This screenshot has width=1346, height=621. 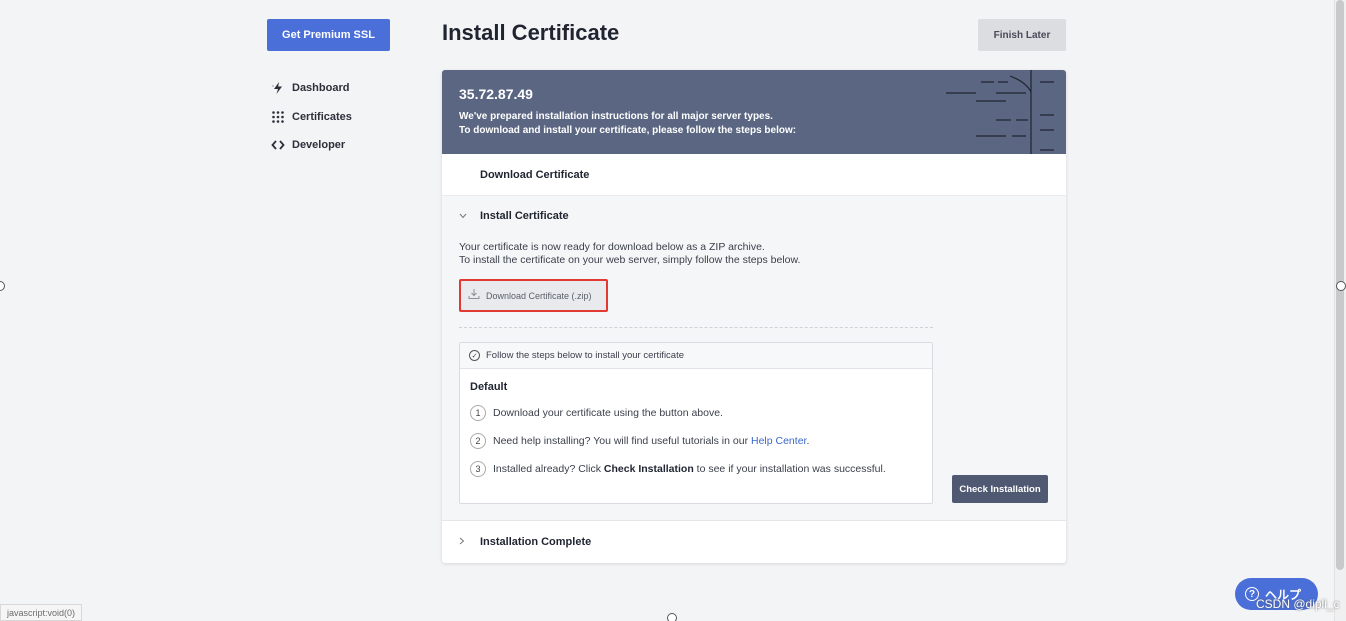 I want to click on sidebar-item-label: Certificates, so click(x=322, y=116).